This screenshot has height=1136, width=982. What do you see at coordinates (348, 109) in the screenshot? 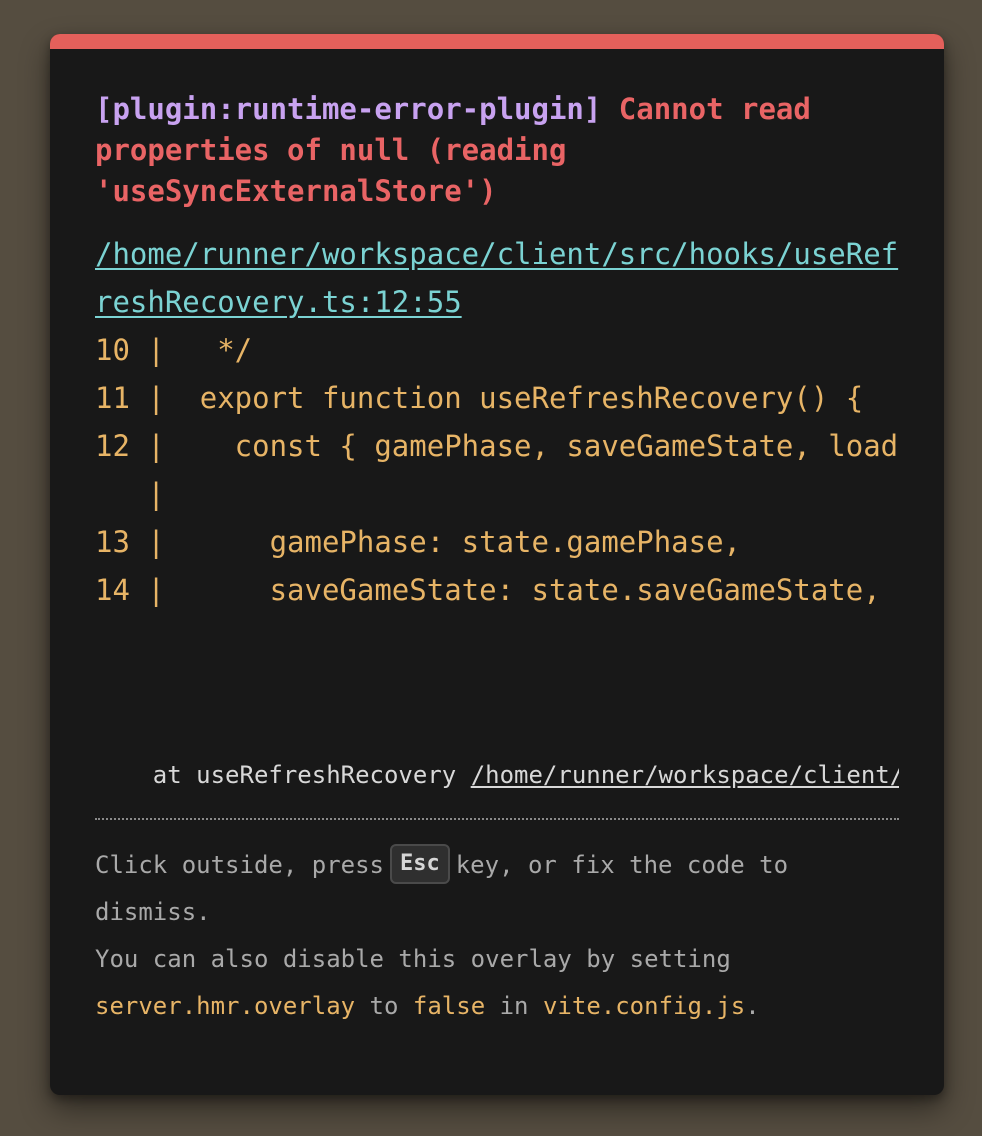
I see `plugin-label: [plugin:runtime-error-plugin]` at bounding box center [348, 109].